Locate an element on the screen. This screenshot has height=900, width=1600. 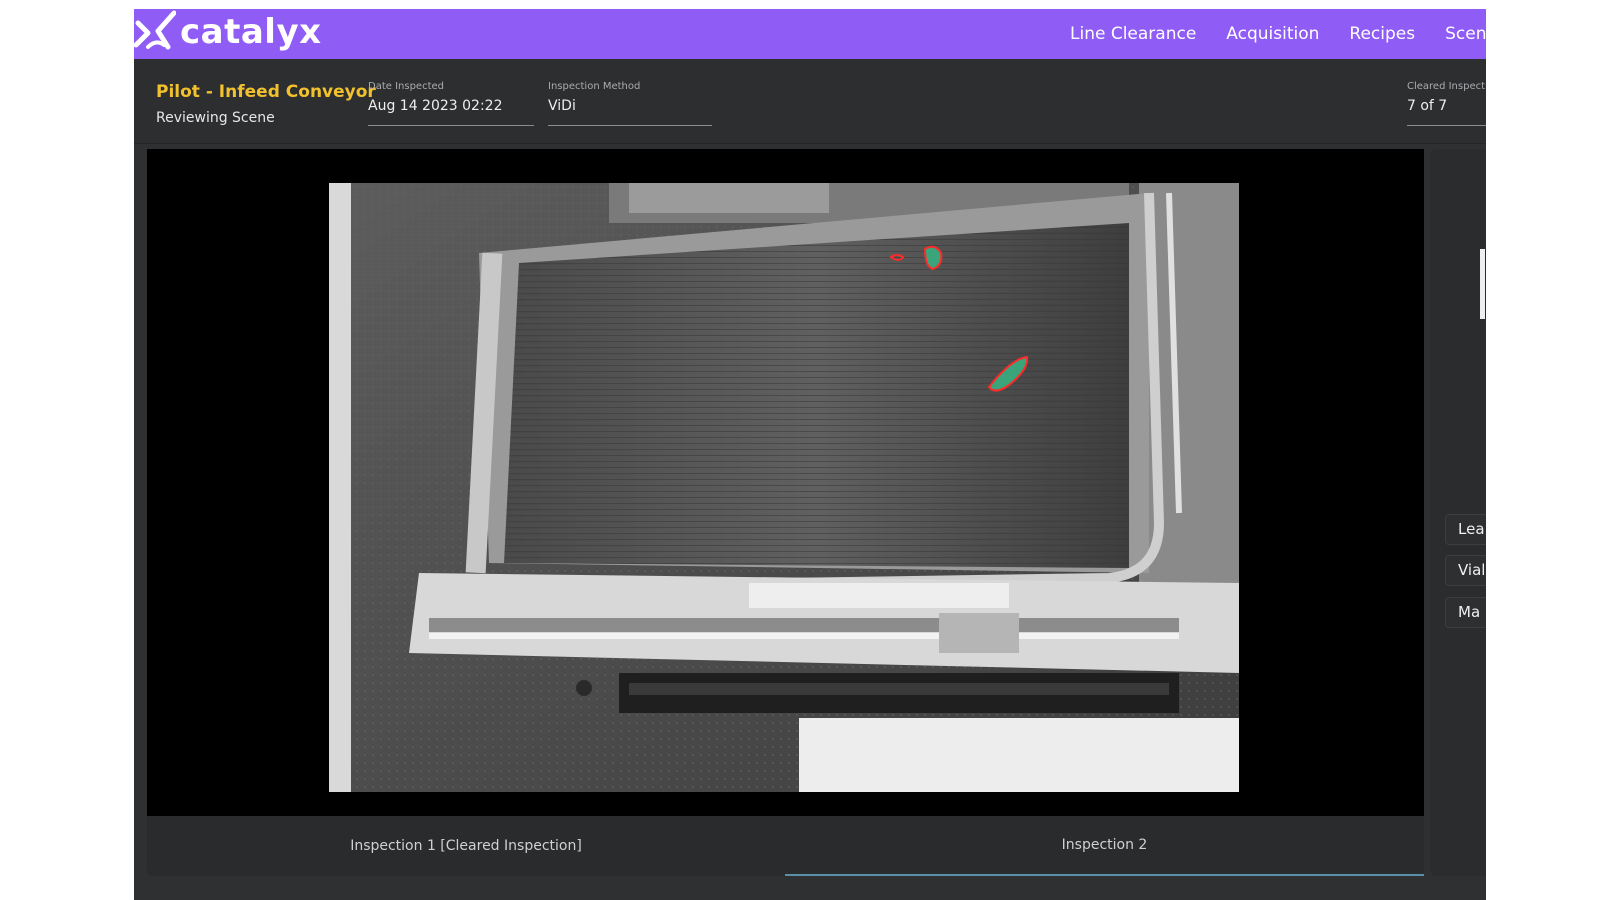
nav-scenes: Scenes is located at coordinates (1465, 34).